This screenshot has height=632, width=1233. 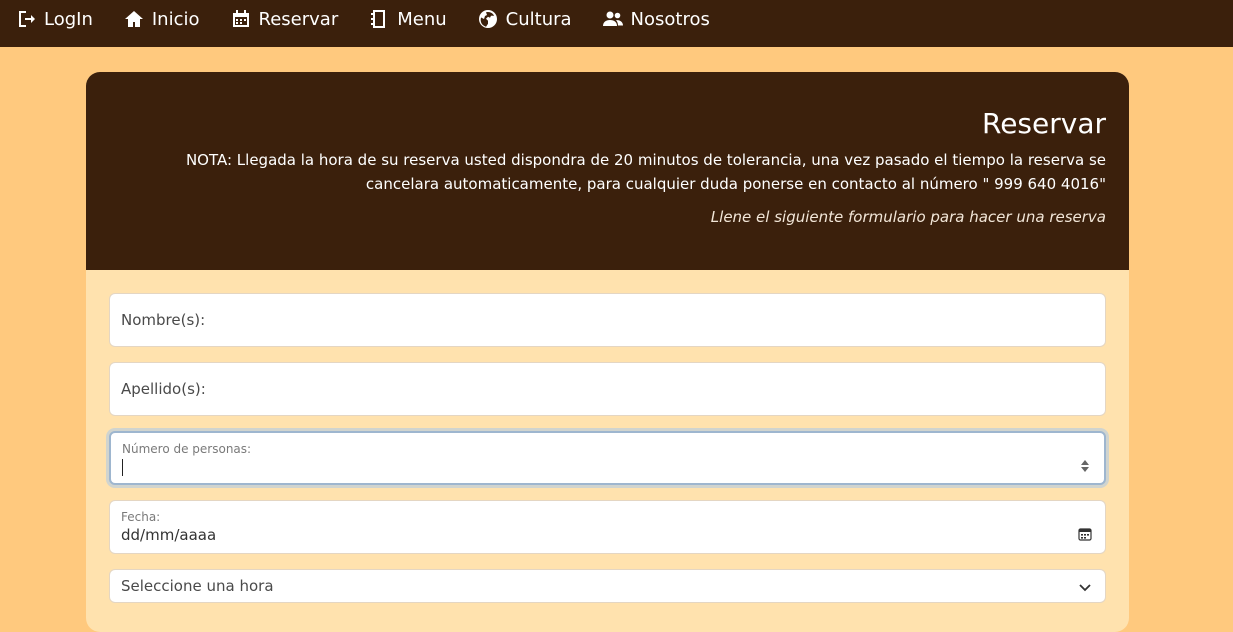 I want to click on nav-reservar: Reservar, so click(x=285, y=19).